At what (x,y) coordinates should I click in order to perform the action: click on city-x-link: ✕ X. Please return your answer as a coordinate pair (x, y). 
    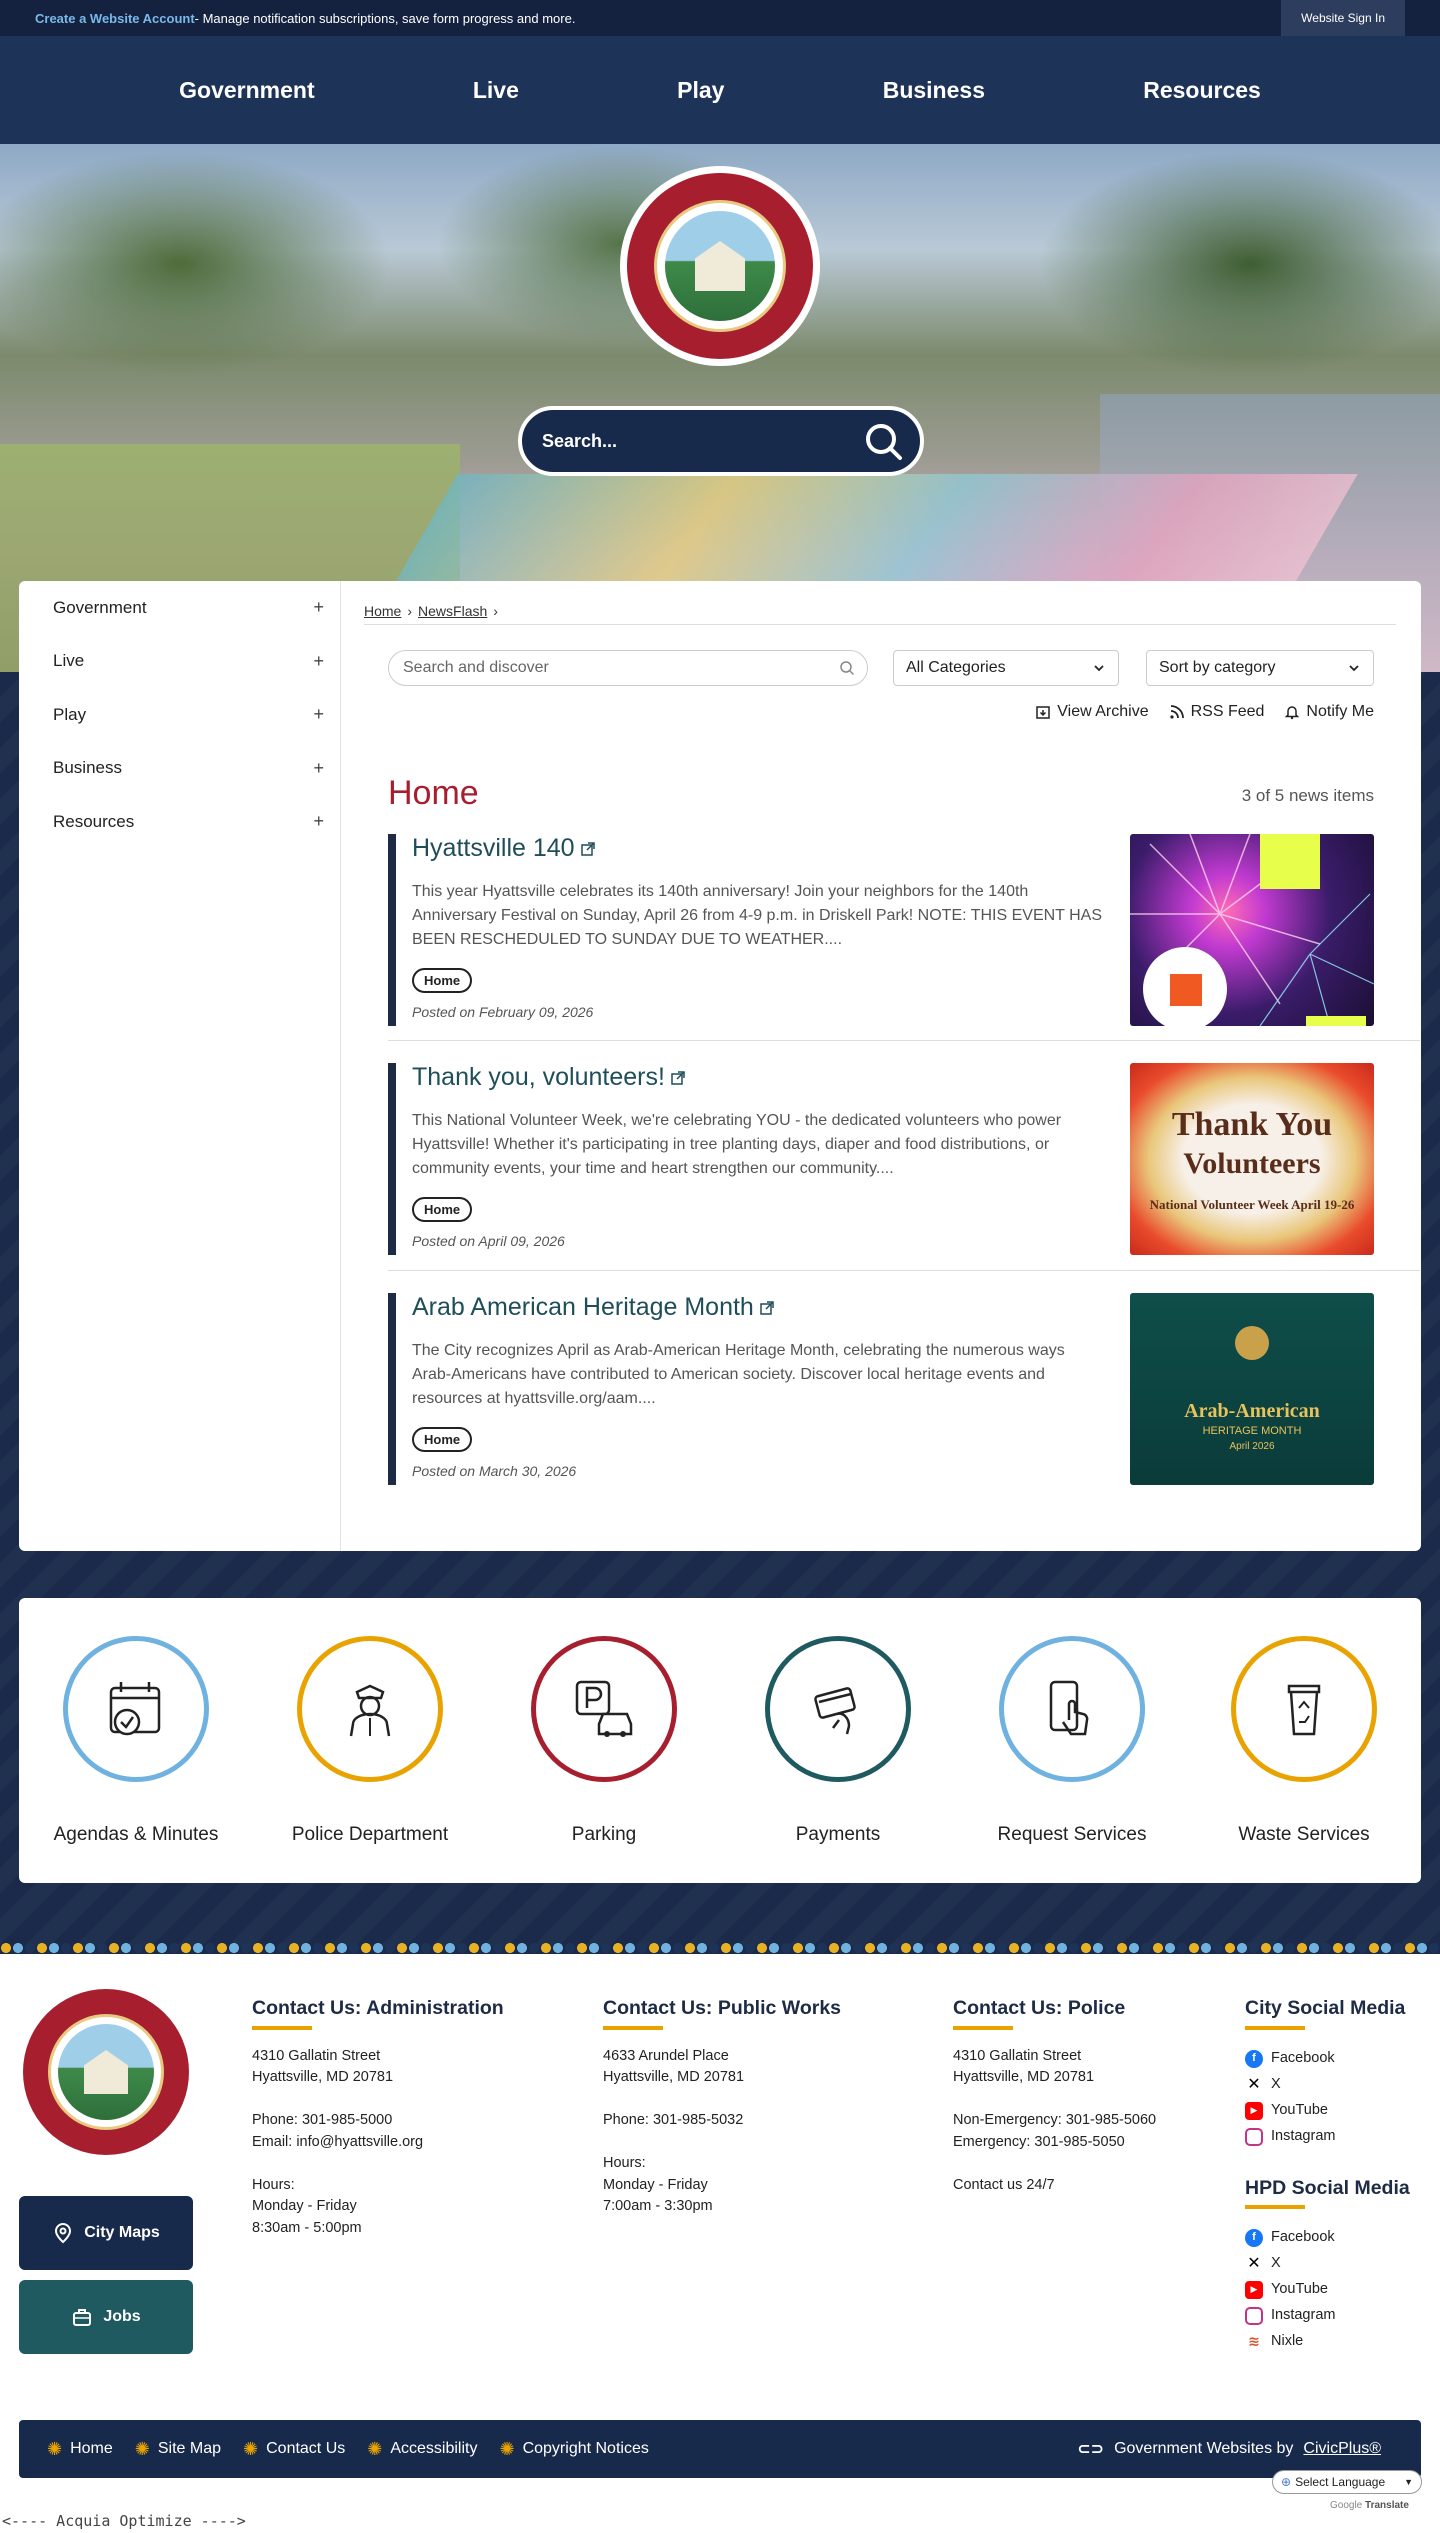
    Looking at the image, I should click on (1327, 2085).